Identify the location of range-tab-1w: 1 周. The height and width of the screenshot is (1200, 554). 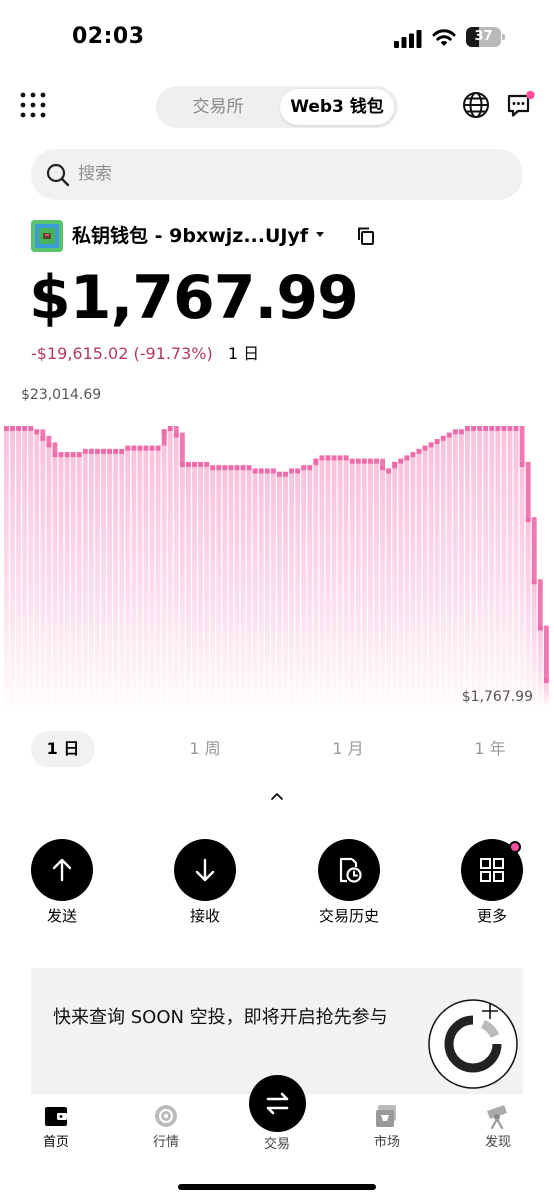
(205, 749).